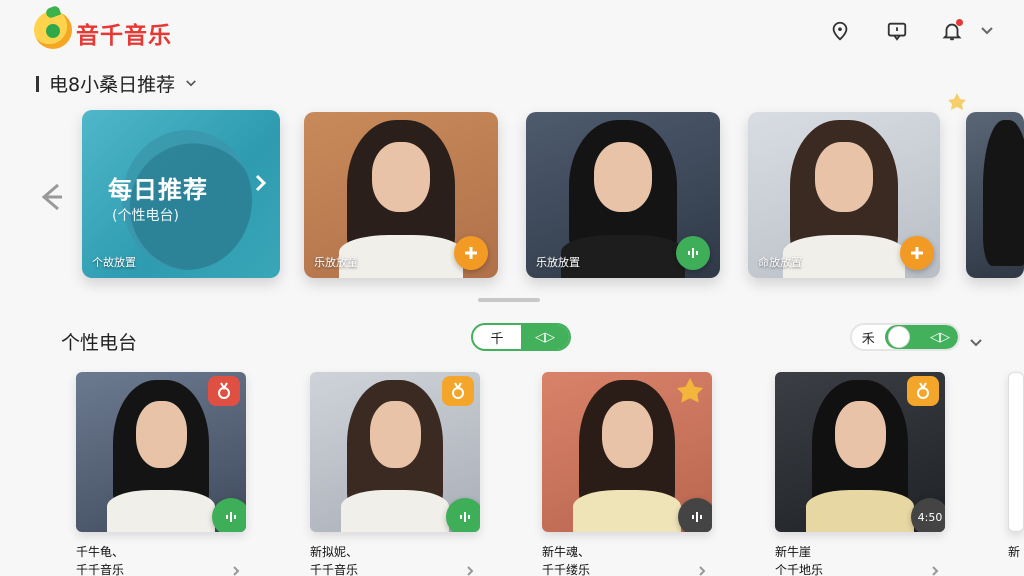  I want to click on tile-subtitle: 个千地乐, so click(799, 569).